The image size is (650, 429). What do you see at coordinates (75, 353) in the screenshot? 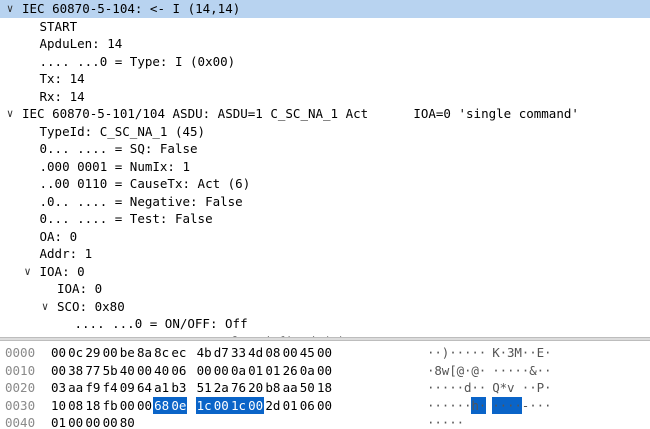
I see `hex-byte: 0c` at bounding box center [75, 353].